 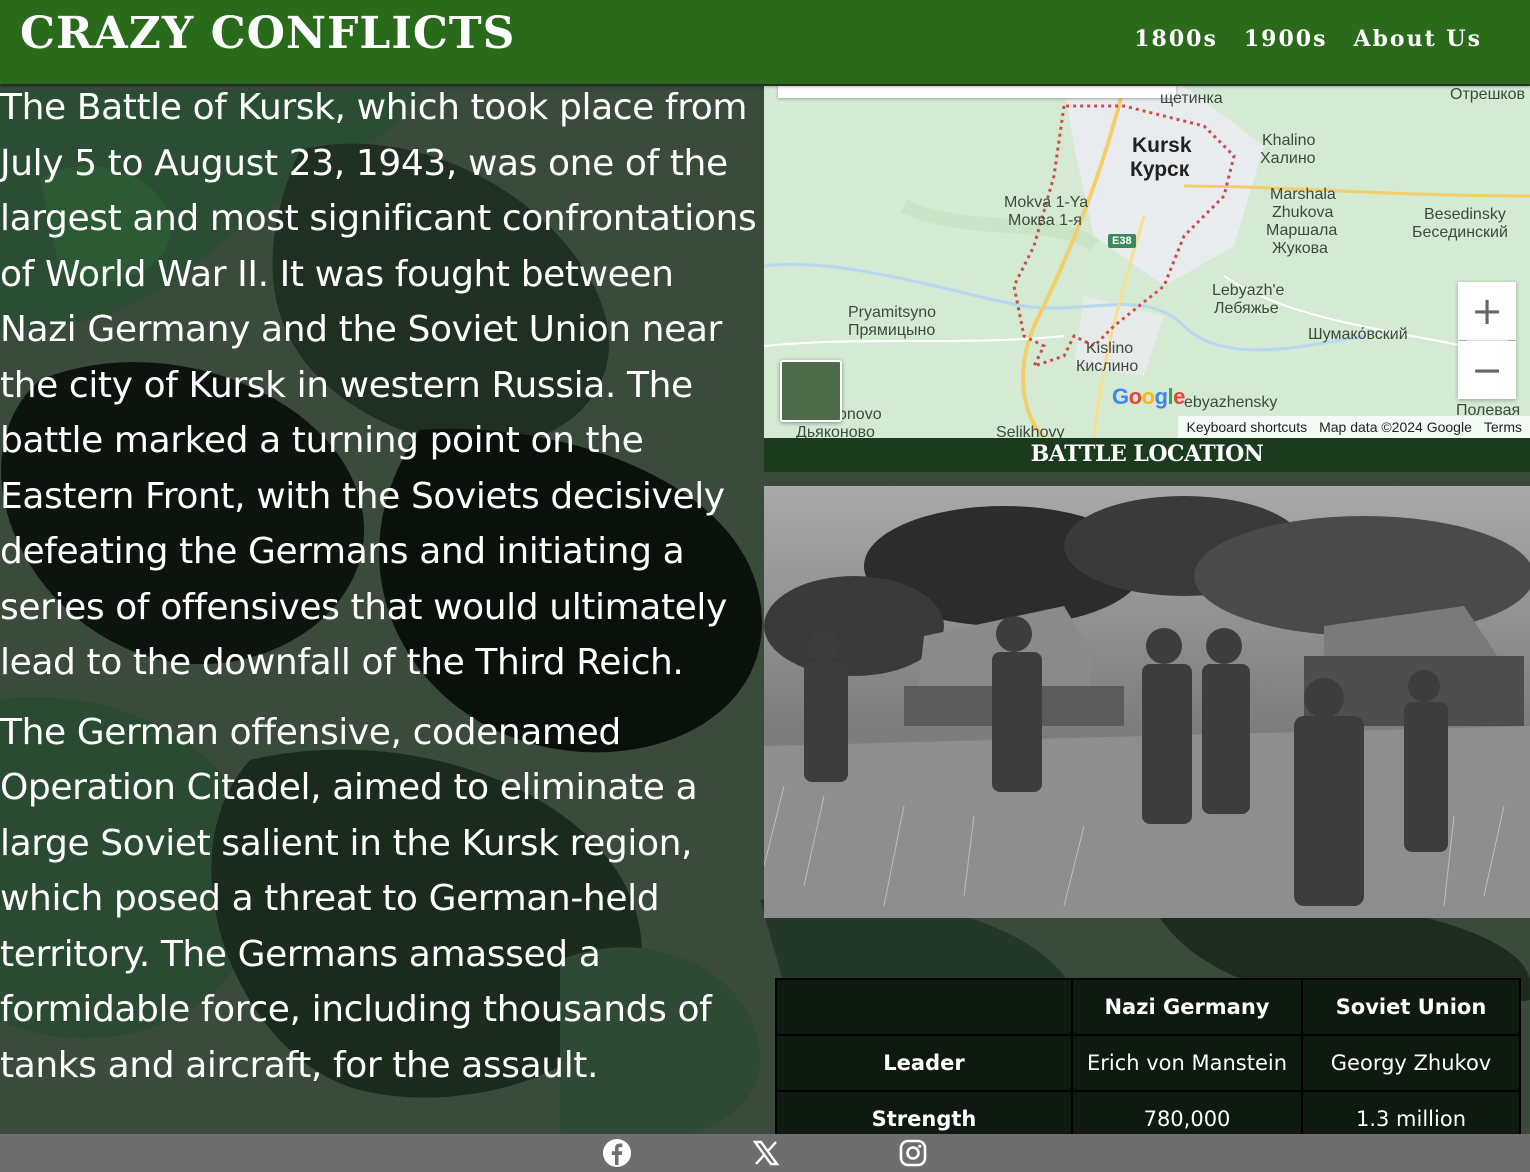 I want to click on map-label-kursk-ru: Курск, so click(x=1160, y=169).